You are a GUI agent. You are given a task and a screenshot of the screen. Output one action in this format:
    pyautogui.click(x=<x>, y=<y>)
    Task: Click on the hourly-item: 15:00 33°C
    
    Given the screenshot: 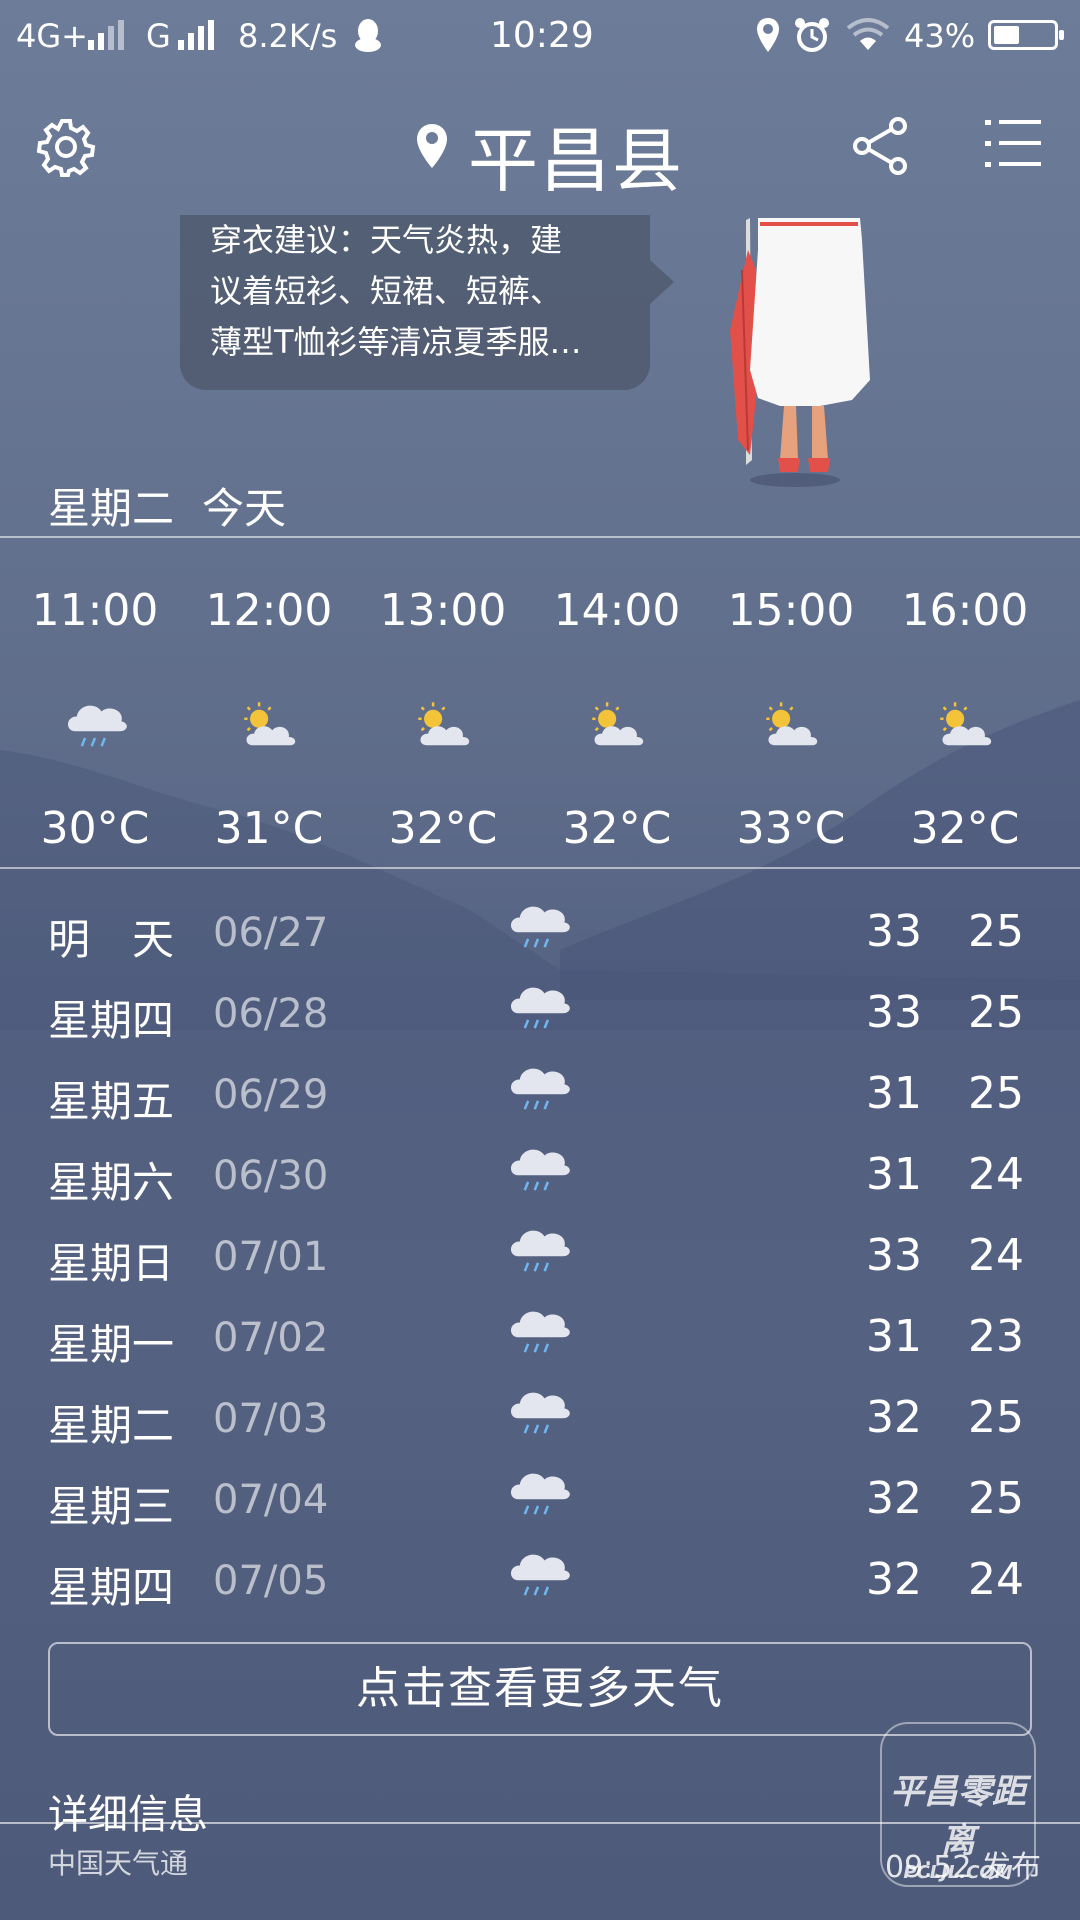 What is the action you would take?
    pyautogui.click(x=791, y=719)
    